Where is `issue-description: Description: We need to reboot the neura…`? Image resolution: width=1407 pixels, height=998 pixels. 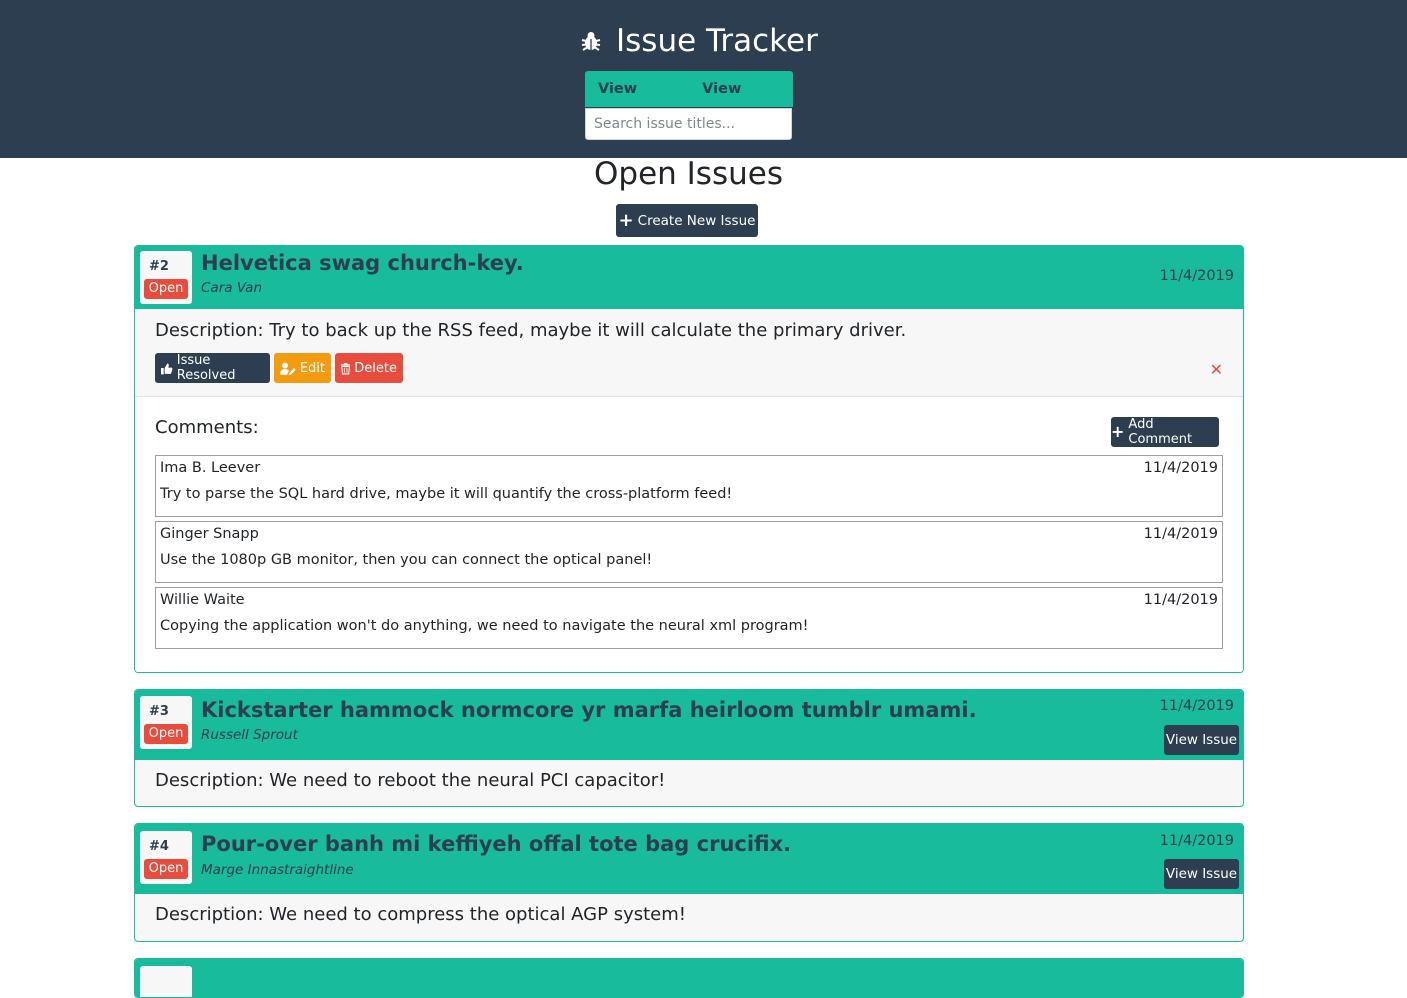
issue-description: Description: We need to reboot the neura… is located at coordinates (410, 780).